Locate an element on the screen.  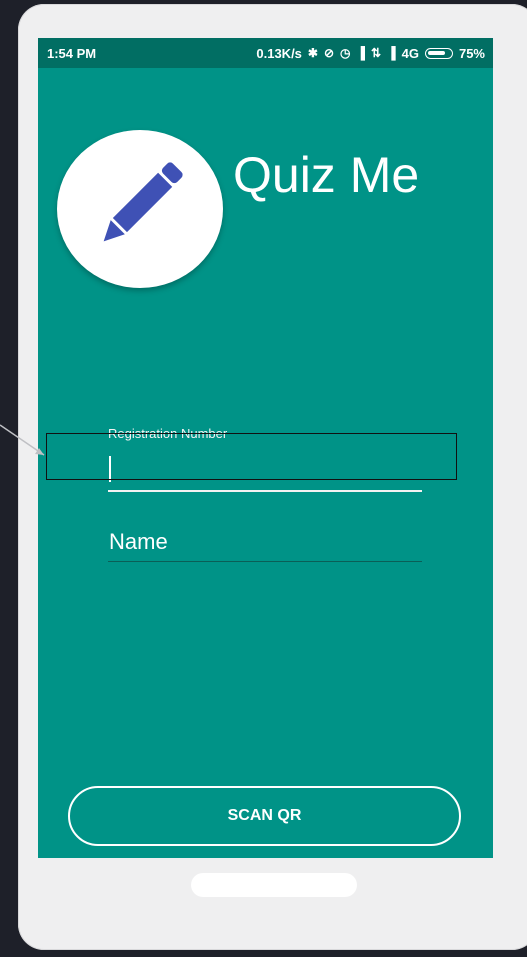
scan-qr-button: SCAN QR is located at coordinates (264, 816).